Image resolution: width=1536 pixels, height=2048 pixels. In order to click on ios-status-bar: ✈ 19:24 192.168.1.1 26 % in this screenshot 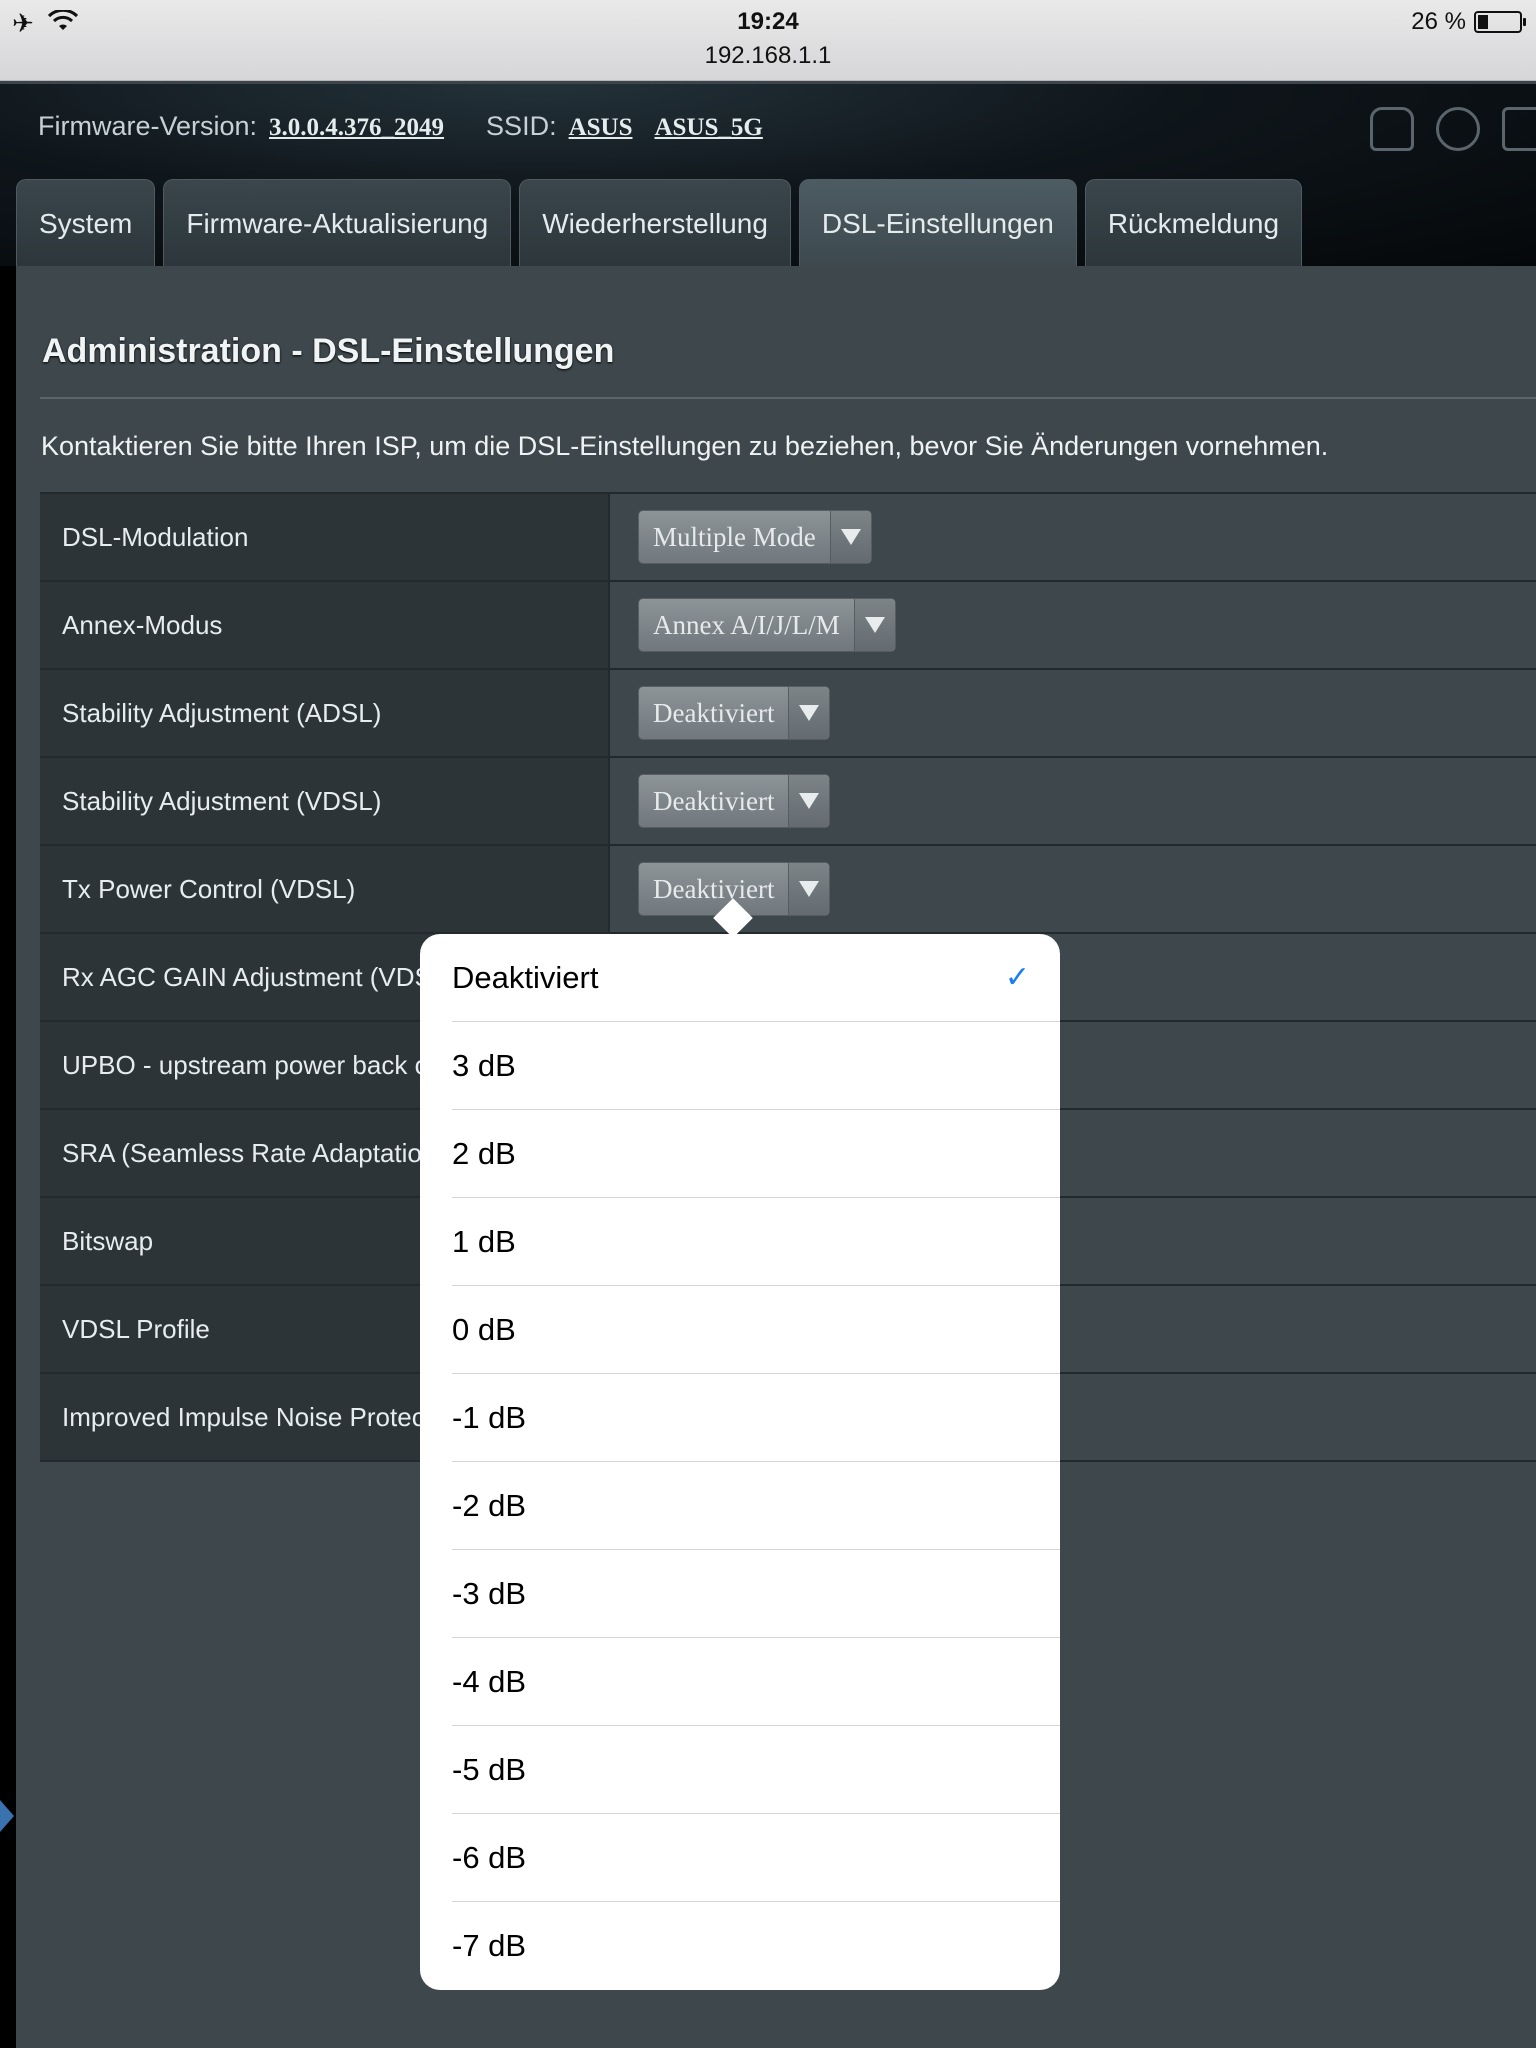, I will do `click(768, 40)`.